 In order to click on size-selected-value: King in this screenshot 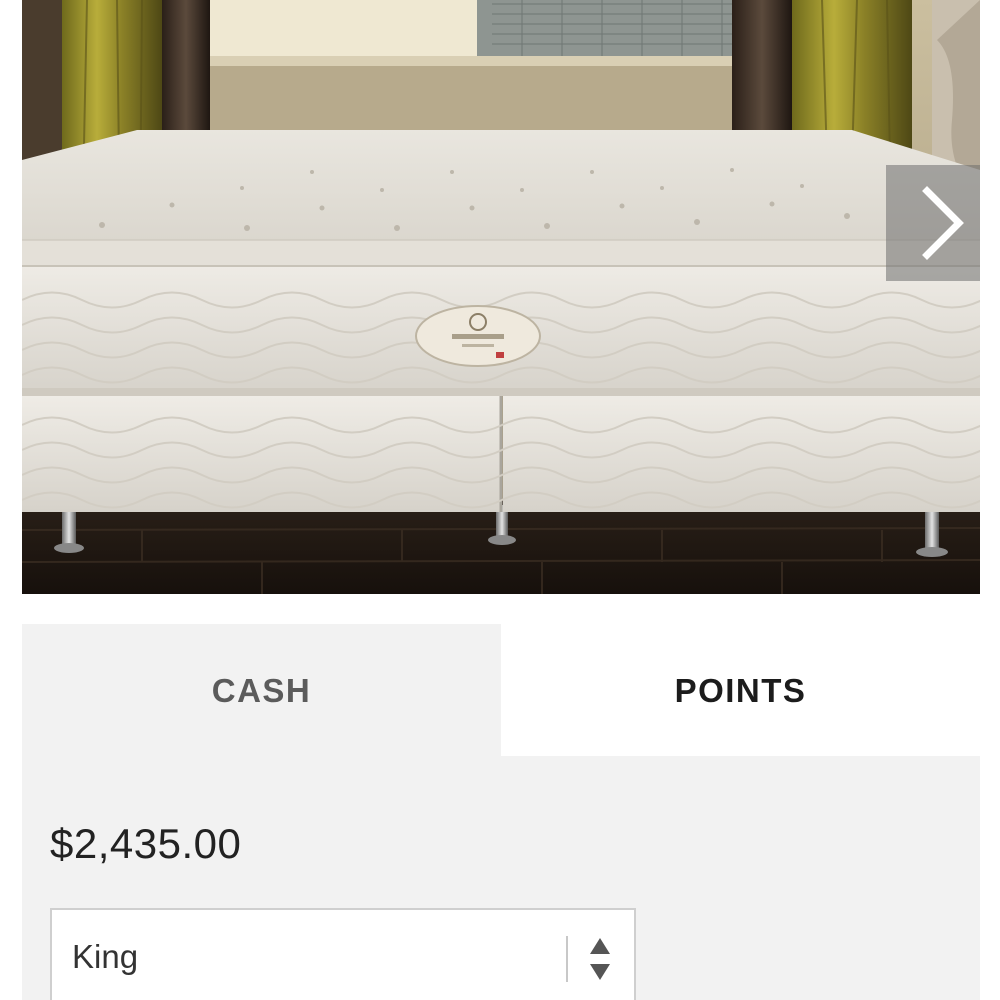, I will do `click(105, 956)`.